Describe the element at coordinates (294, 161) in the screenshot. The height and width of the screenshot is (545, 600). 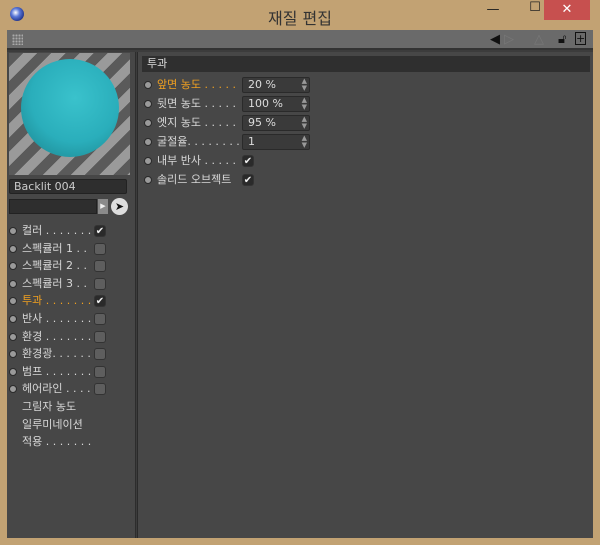
I see `param-row: 내부 반사 . . . . . ✔` at that location.